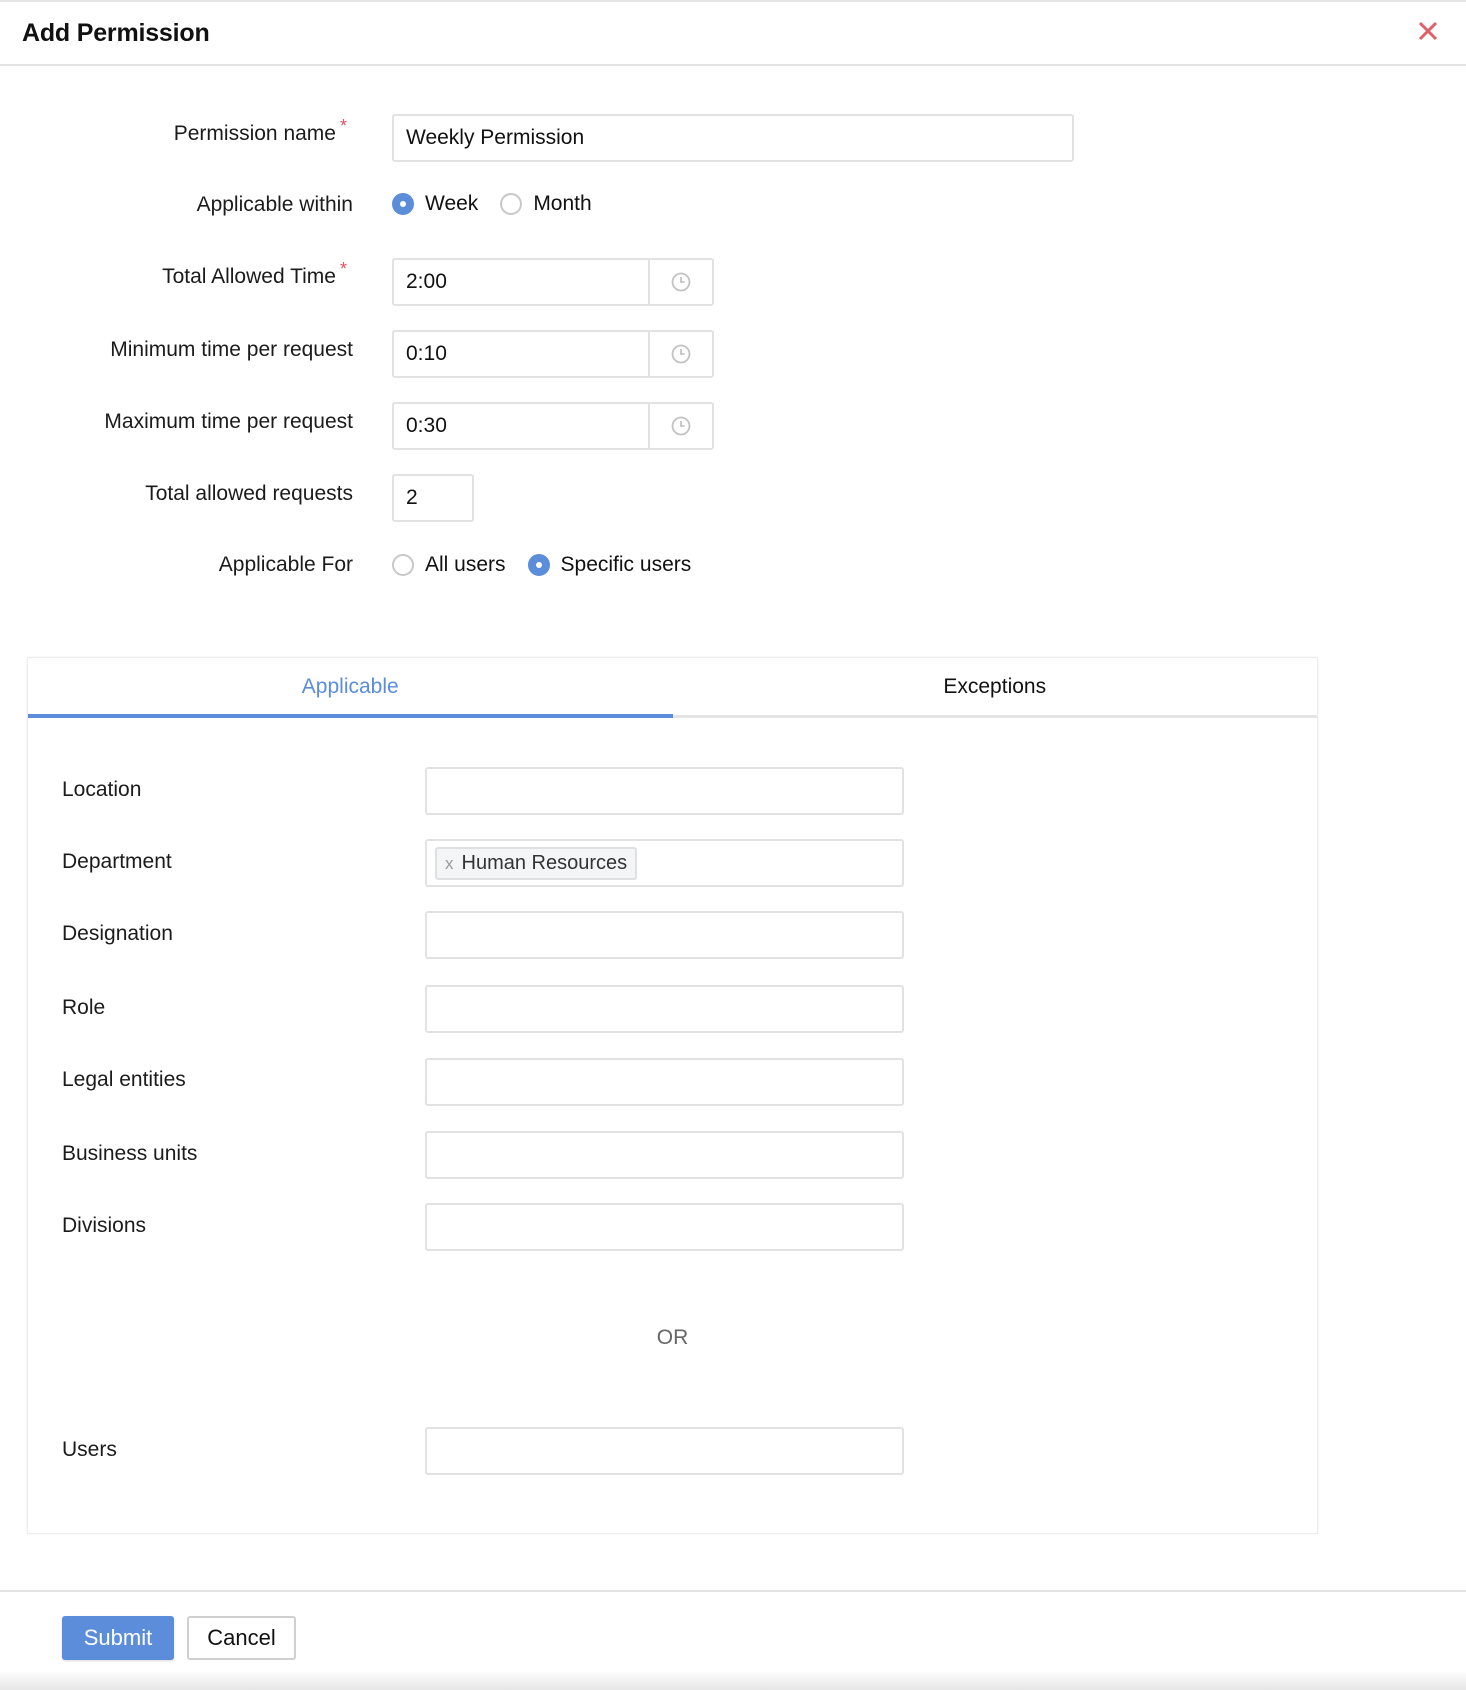 The height and width of the screenshot is (1690, 1466). I want to click on applicable-for-radio-group: All users Specific users, so click(552, 565).